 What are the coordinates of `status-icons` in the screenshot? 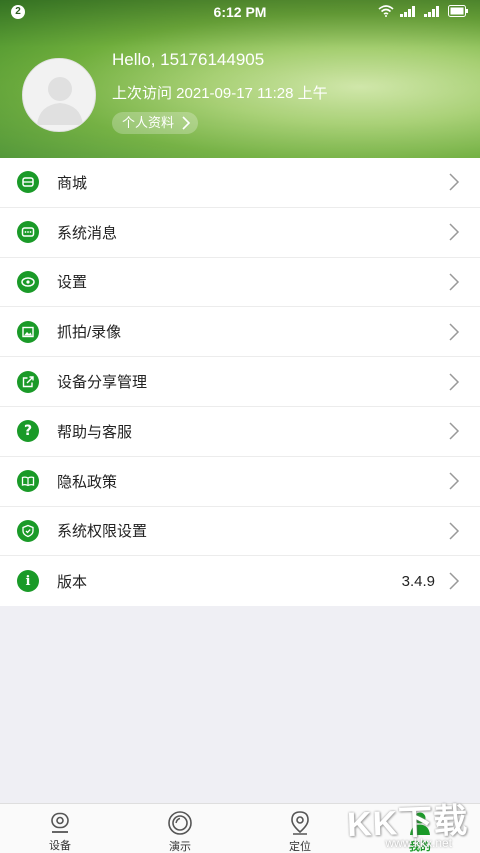 It's located at (423, 11).